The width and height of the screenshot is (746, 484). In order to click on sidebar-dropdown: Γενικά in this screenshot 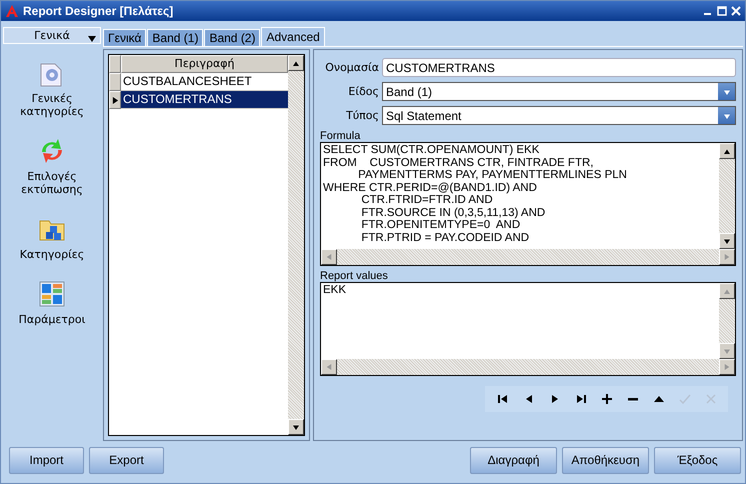, I will do `click(52, 35)`.